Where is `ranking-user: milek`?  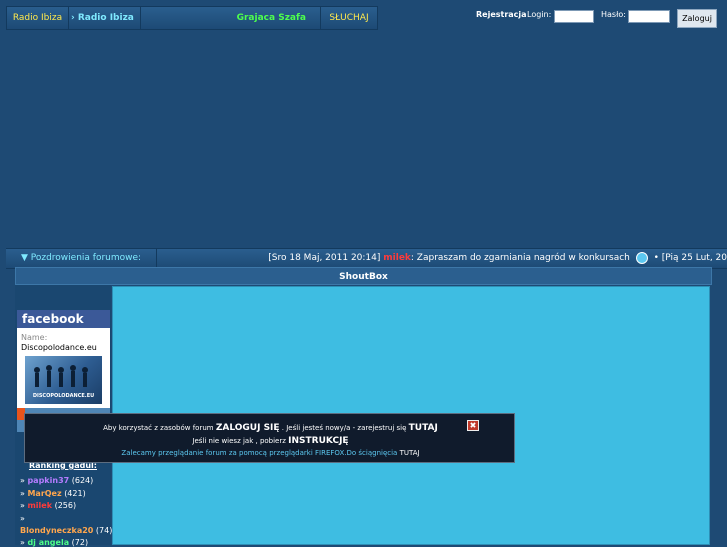
ranking-user: milek is located at coordinates (39, 505).